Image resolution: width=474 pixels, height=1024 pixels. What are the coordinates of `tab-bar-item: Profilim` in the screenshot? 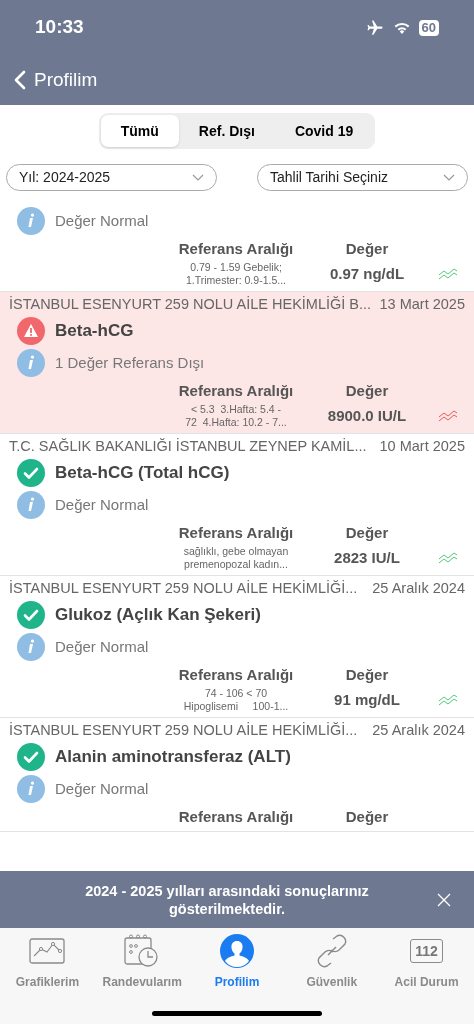 It's located at (237, 962).